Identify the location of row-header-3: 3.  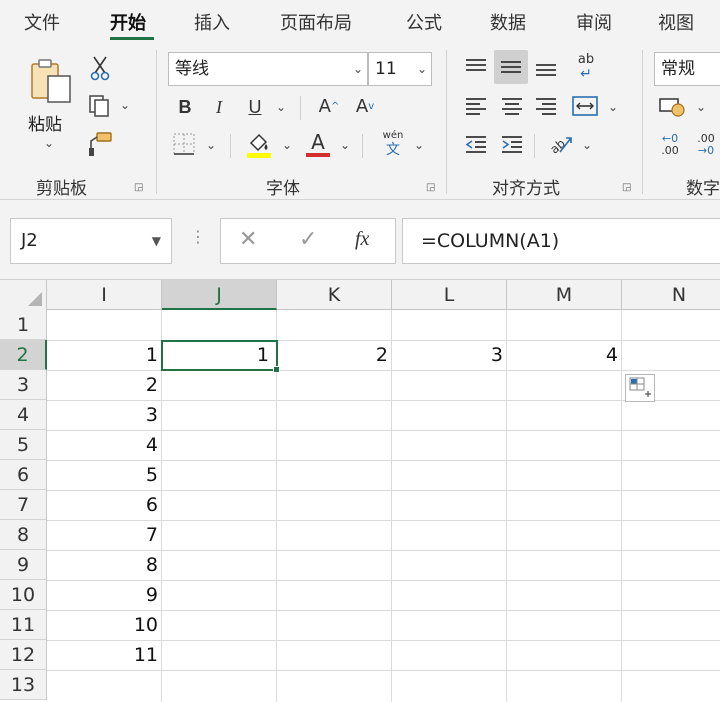
(23, 385).